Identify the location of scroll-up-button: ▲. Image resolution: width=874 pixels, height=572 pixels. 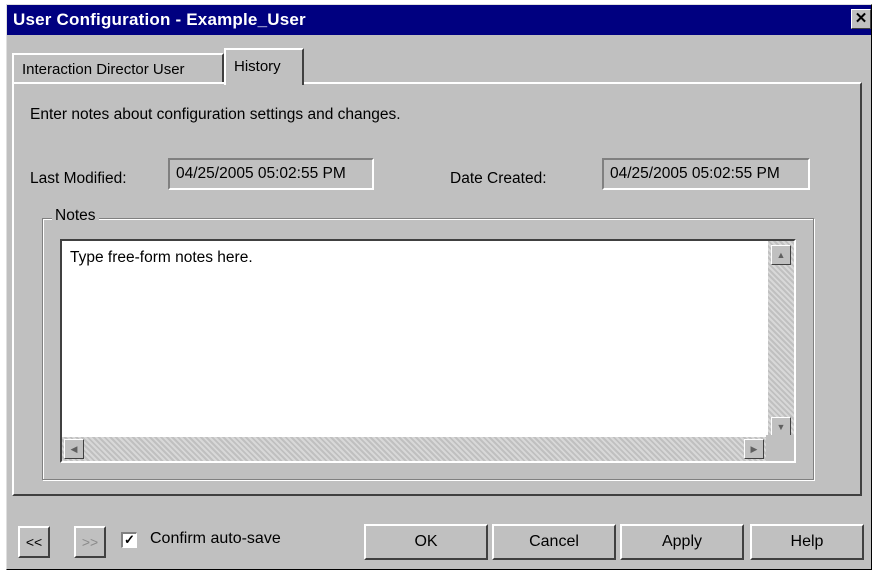
(781, 255).